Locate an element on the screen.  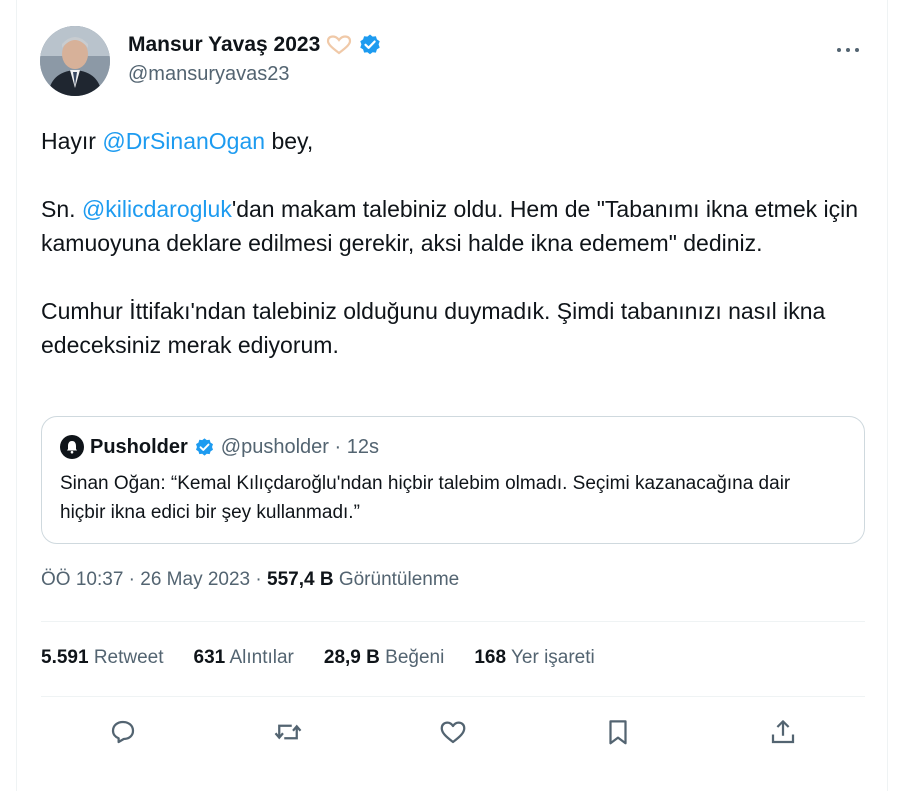
stat-value: 631 is located at coordinates (209, 657).